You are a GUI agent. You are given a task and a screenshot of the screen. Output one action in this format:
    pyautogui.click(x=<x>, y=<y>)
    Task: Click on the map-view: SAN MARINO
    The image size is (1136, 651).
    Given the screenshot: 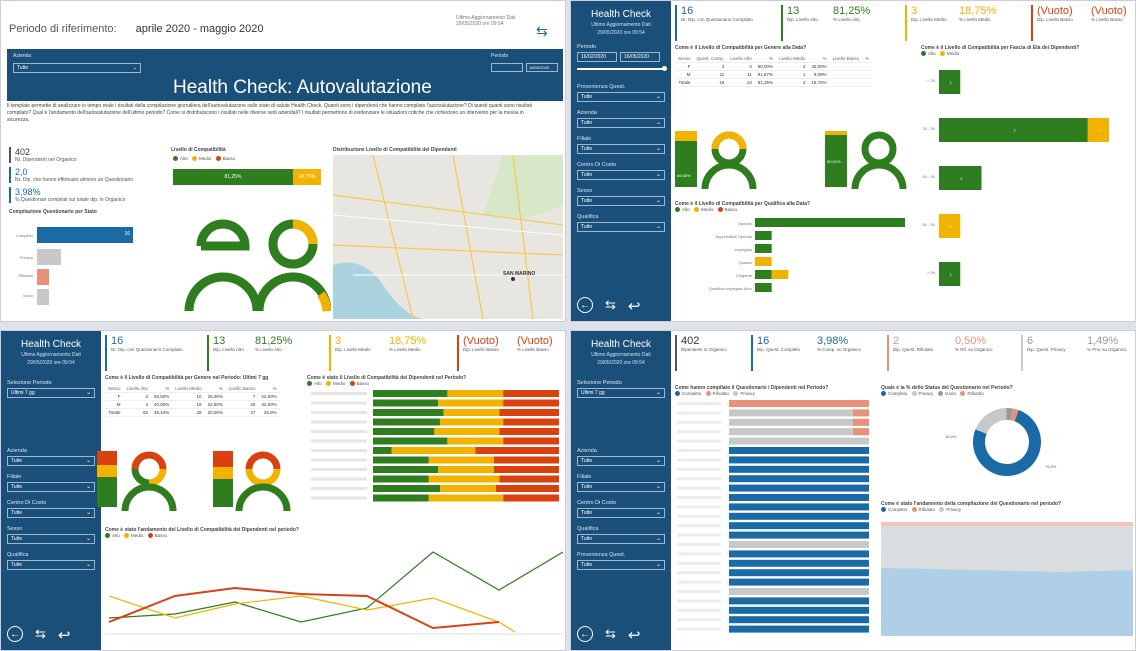 What is the action you would take?
    pyautogui.click(x=448, y=237)
    